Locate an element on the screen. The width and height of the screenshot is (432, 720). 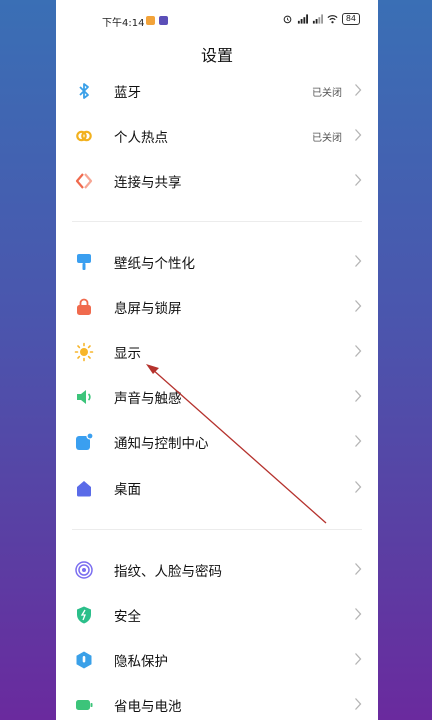
settings-item-wallpaper: 壁纸与个性化 is located at coordinates (217, 262).